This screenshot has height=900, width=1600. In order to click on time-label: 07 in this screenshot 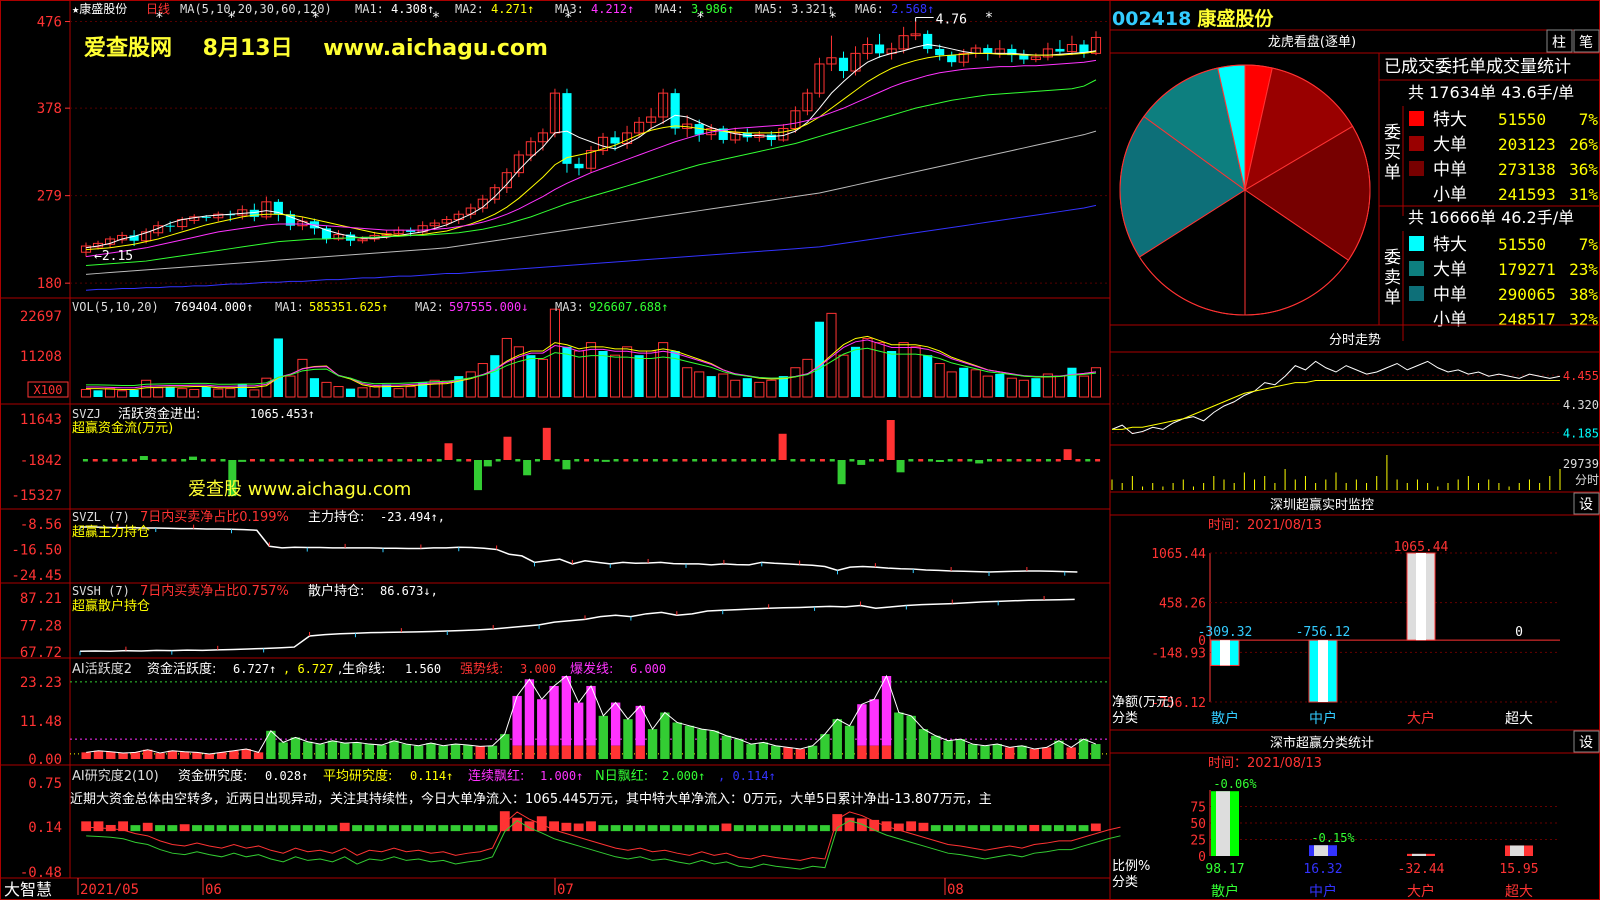, I will do `click(565, 890)`.